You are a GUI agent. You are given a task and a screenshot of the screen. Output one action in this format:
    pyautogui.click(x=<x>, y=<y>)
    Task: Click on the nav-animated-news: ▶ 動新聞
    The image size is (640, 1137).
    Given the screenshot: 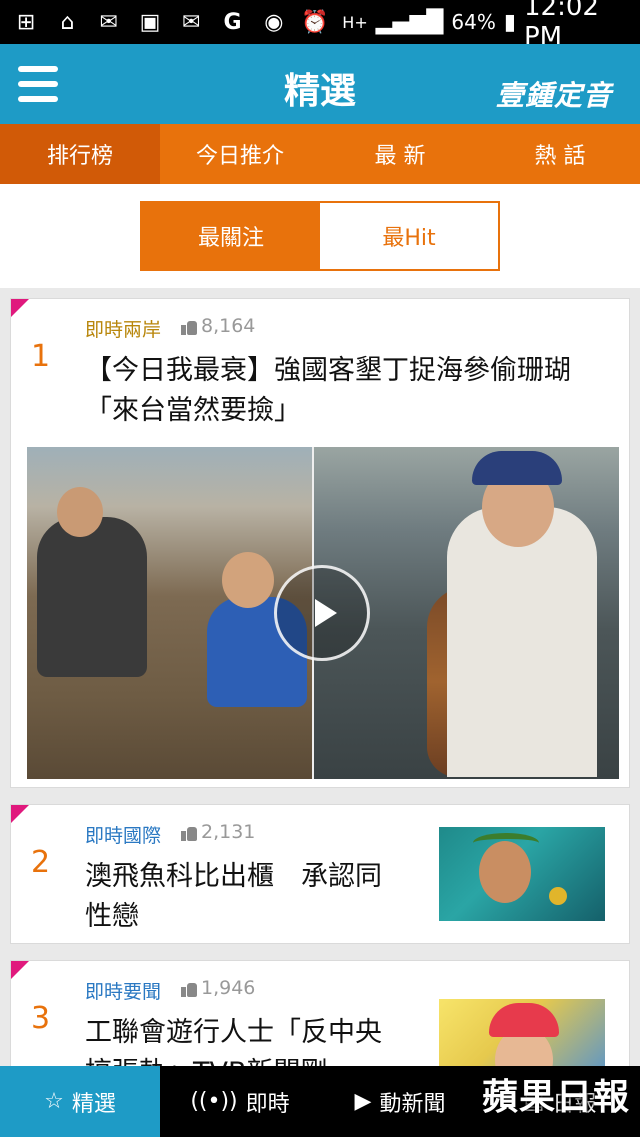 What is the action you would take?
    pyautogui.click(x=400, y=1101)
    